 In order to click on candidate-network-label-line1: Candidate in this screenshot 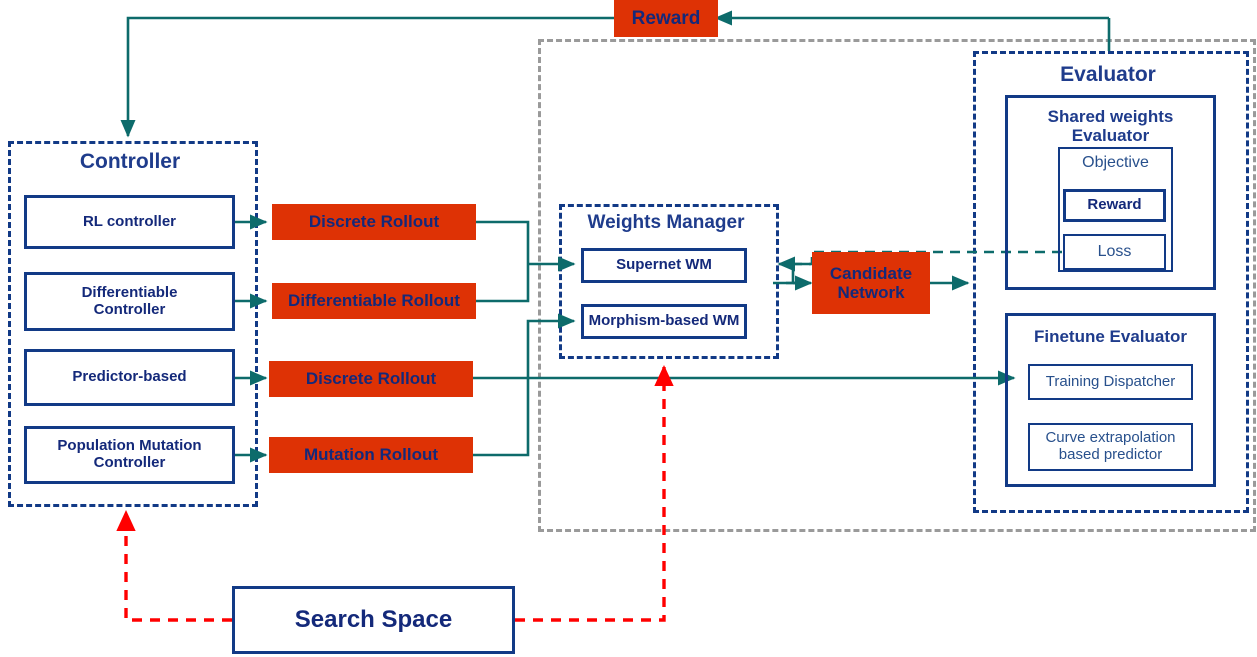, I will do `click(871, 273)`.